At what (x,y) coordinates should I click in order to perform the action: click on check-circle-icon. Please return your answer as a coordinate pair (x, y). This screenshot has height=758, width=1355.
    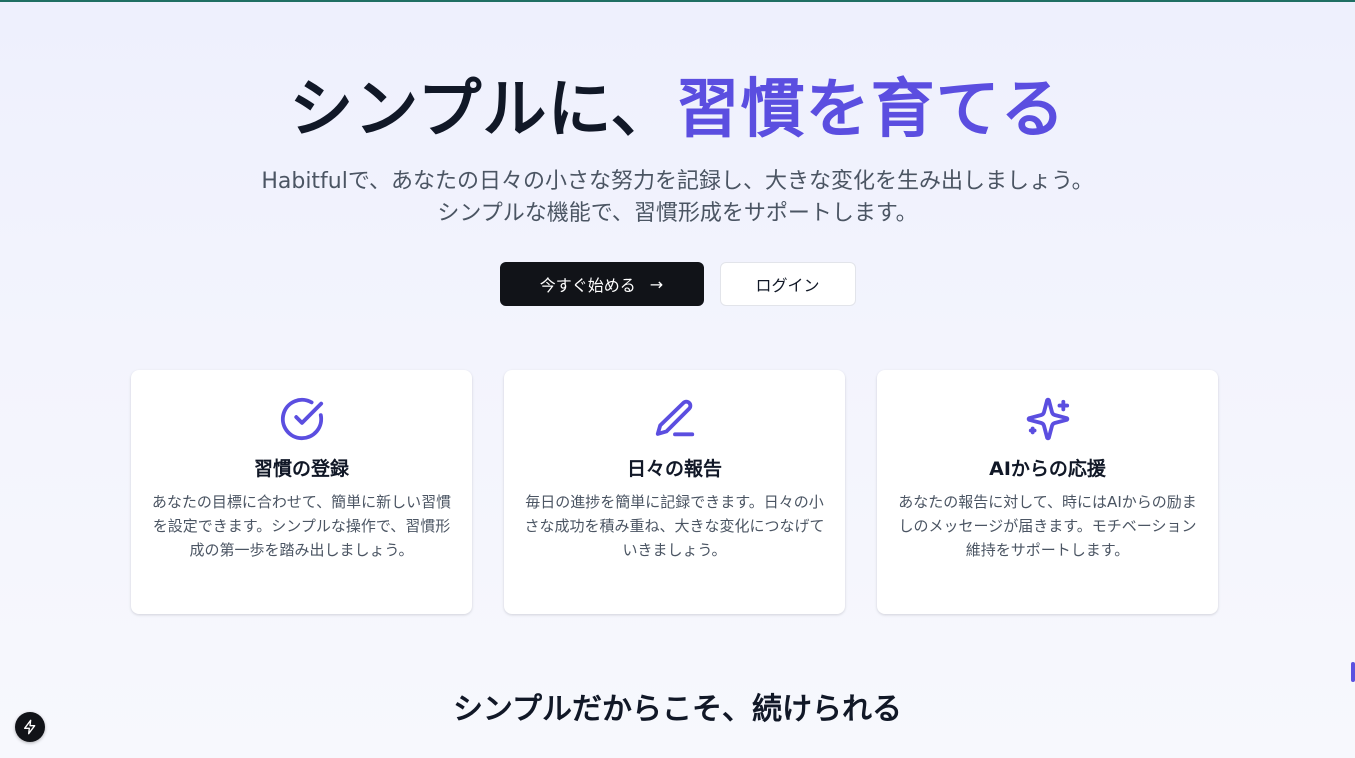
    Looking at the image, I should click on (301, 419).